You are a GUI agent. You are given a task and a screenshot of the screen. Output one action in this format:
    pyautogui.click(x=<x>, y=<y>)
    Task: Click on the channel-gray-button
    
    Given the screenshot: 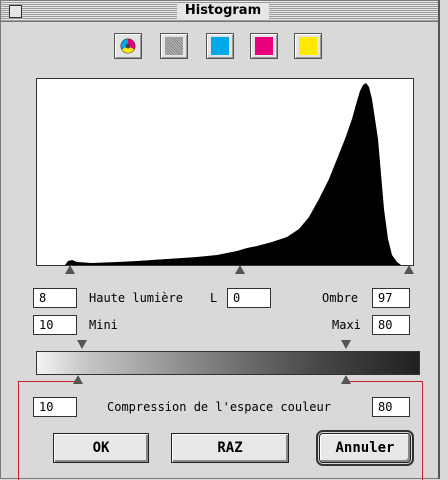 What is the action you would take?
    pyautogui.click(x=174, y=46)
    